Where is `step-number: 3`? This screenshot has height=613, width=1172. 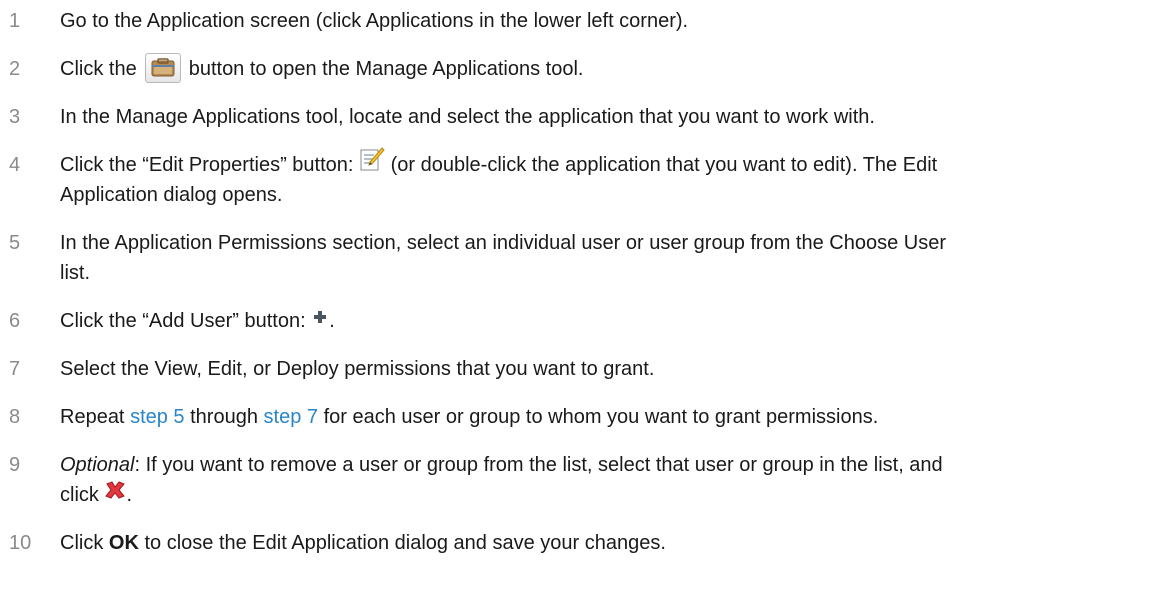 step-number: 3 is located at coordinates (15, 117).